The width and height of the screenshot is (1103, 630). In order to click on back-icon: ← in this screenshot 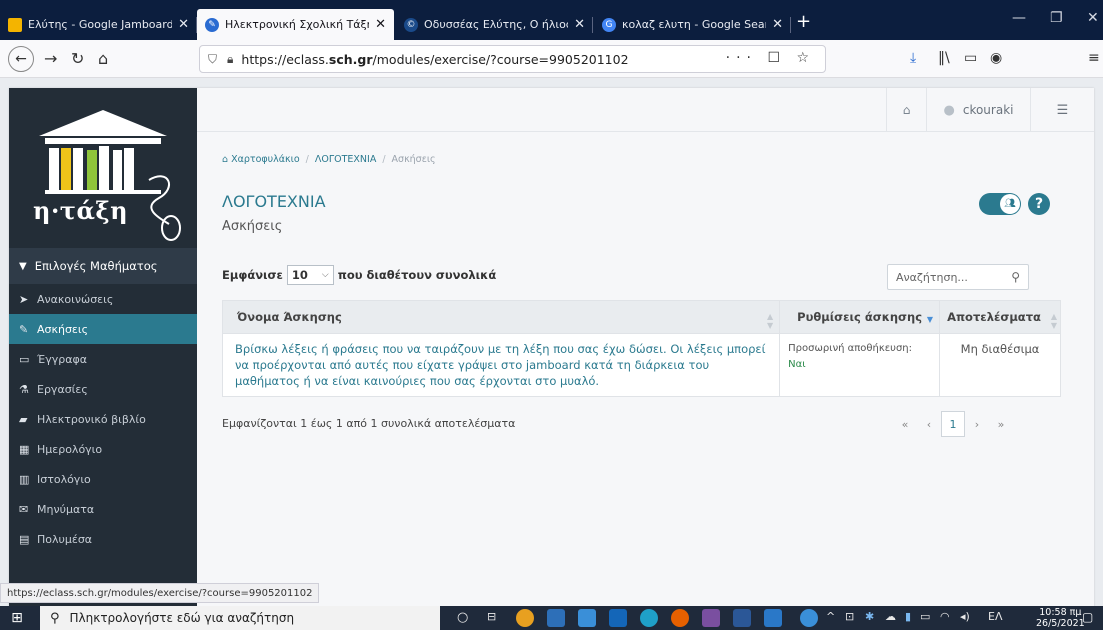, I will do `click(21, 59)`.